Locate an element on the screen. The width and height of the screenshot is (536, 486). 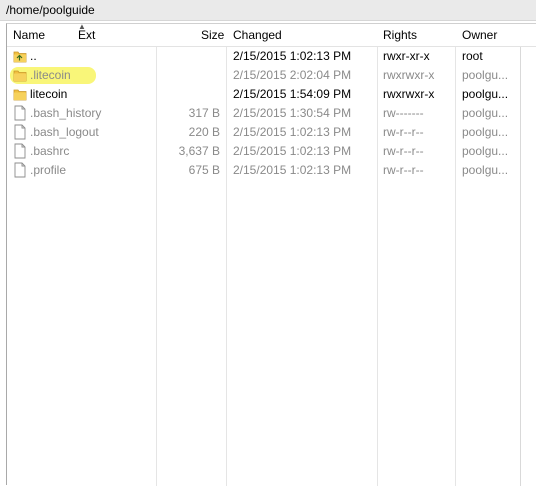
file-name: .litecoin is located at coordinates (50, 75).